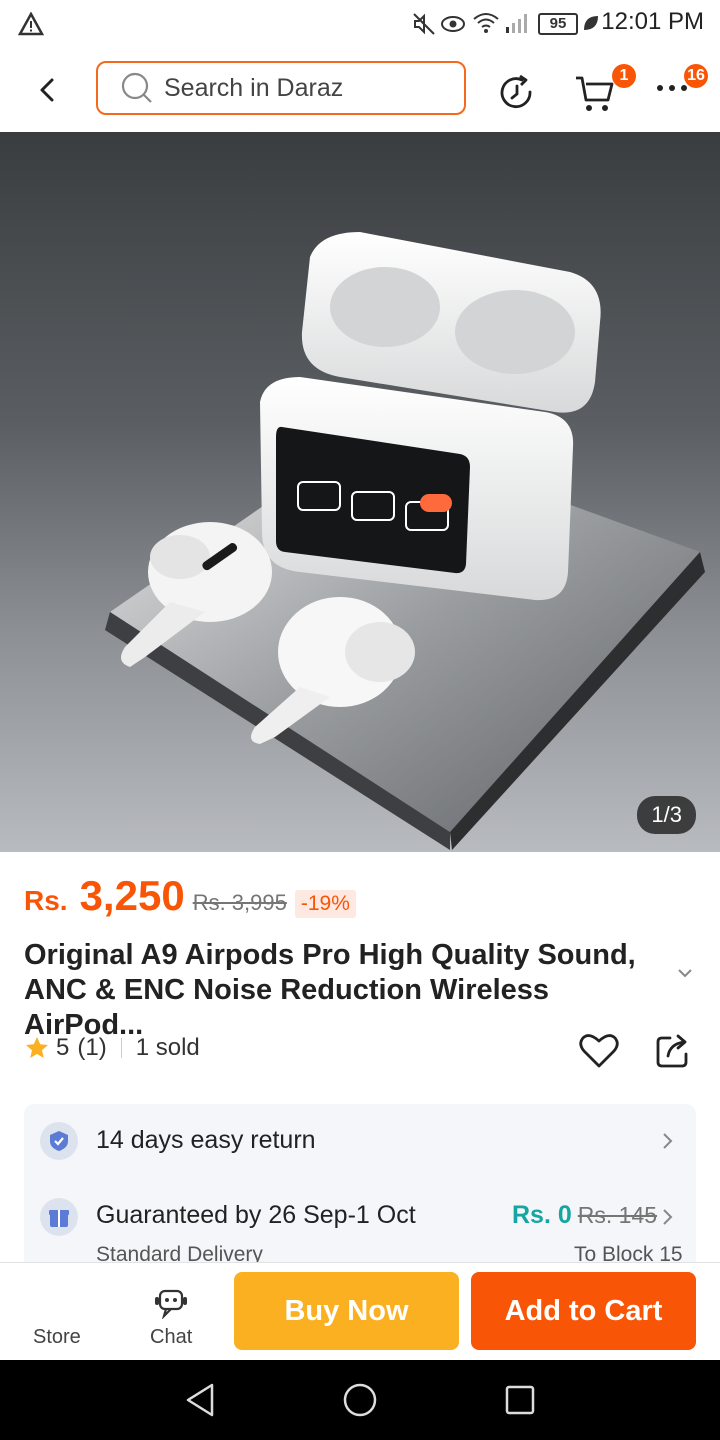 This screenshot has width=720, height=1440. What do you see at coordinates (200, 1400) in the screenshot?
I see `nav-back-icon` at bounding box center [200, 1400].